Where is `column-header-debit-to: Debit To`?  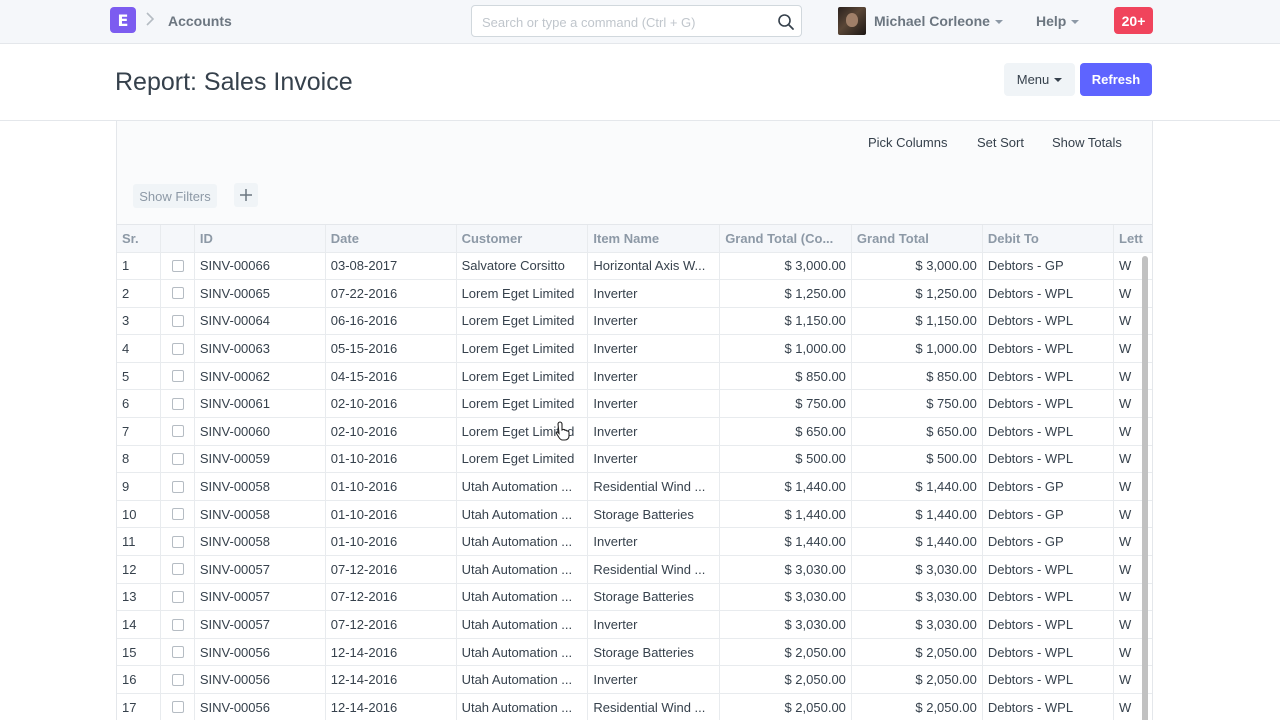
column-header-debit-to: Debit To is located at coordinates (1048, 239).